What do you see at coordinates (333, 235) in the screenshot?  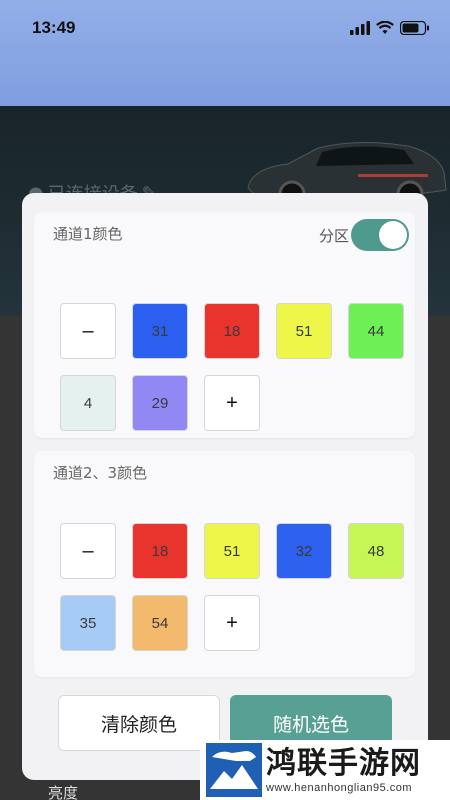 I see `partition-label: 分区` at bounding box center [333, 235].